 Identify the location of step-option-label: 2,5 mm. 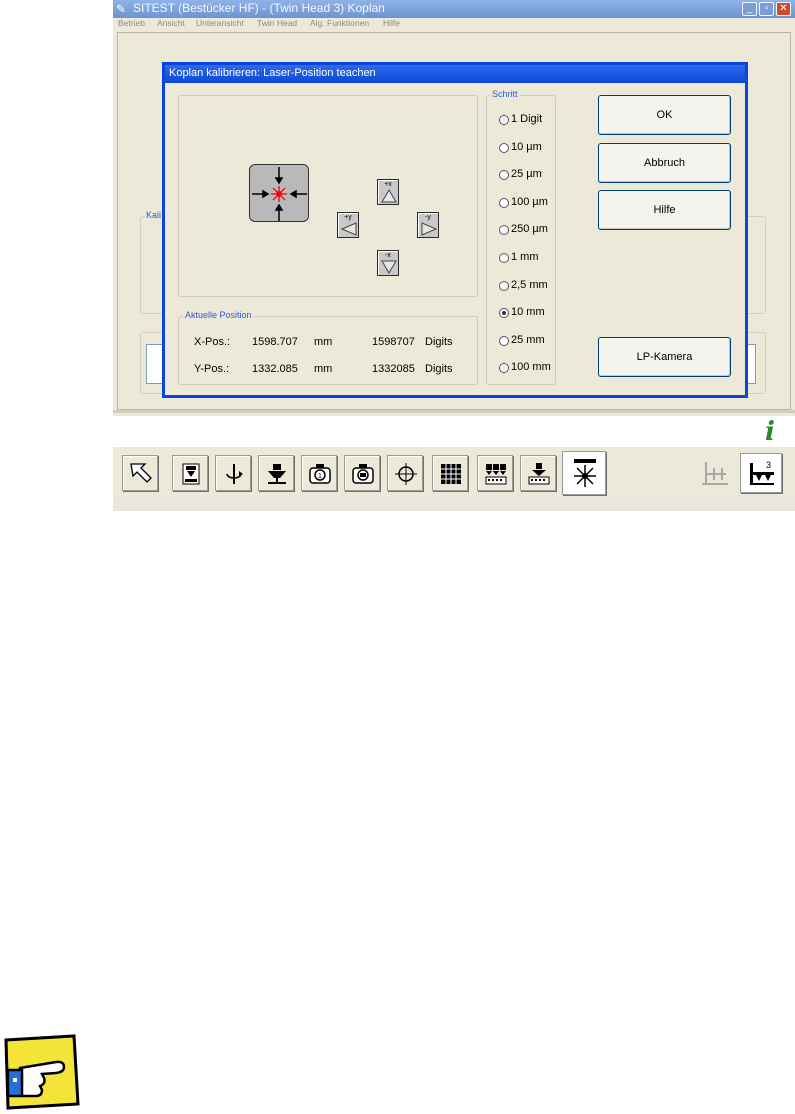
(529, 284).